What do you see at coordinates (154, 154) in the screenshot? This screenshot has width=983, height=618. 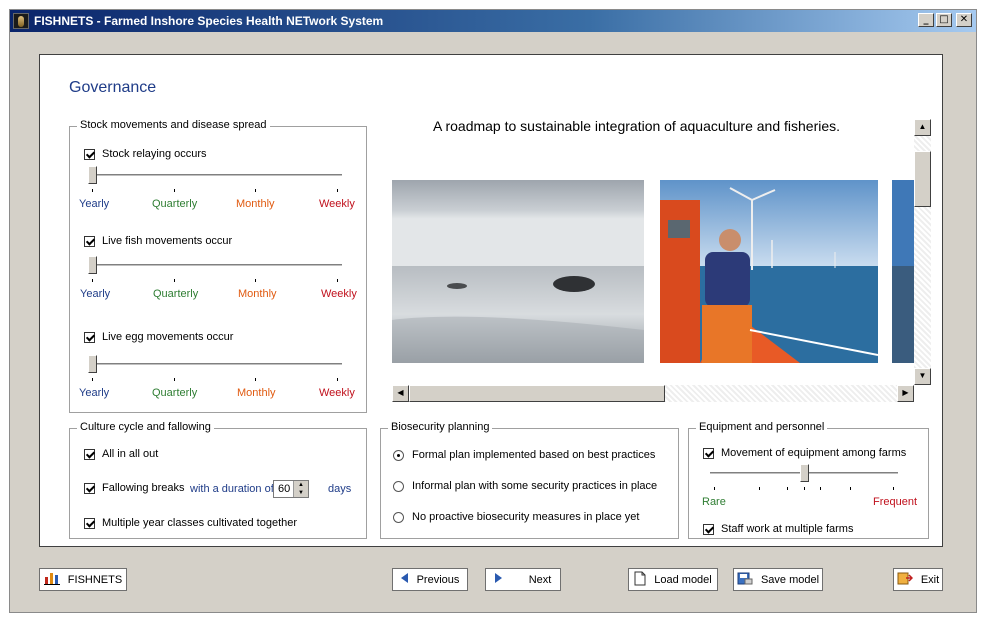 I see `stock-relaying-label: Stock relaying occurs` at bounding box center [154, 154].